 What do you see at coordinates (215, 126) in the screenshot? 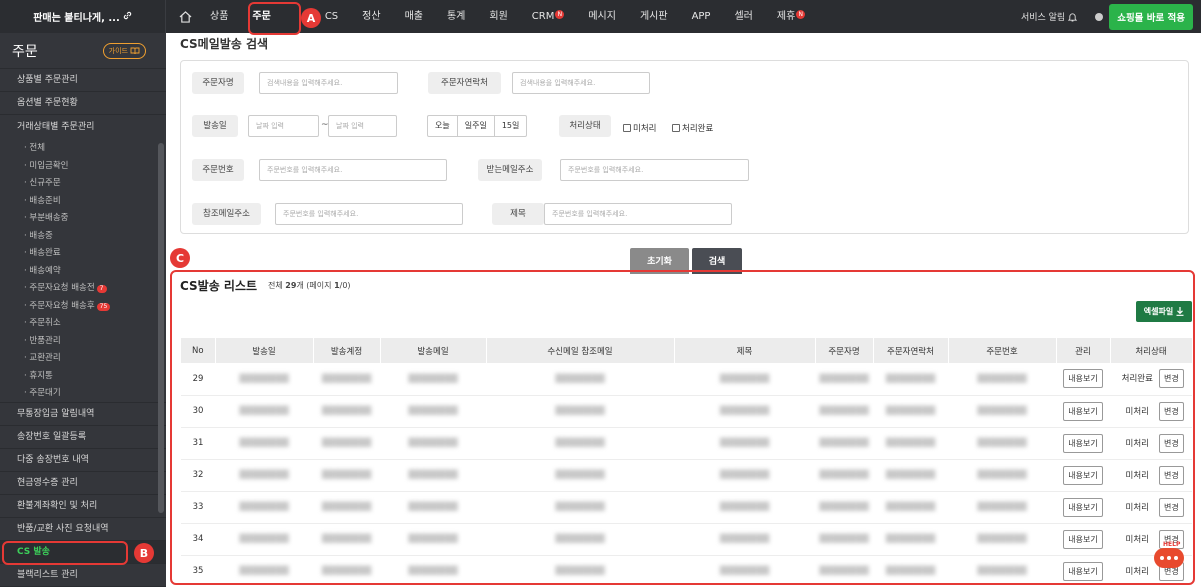
I see `send-date-label: 발송일` at bounding box center [215, 126].